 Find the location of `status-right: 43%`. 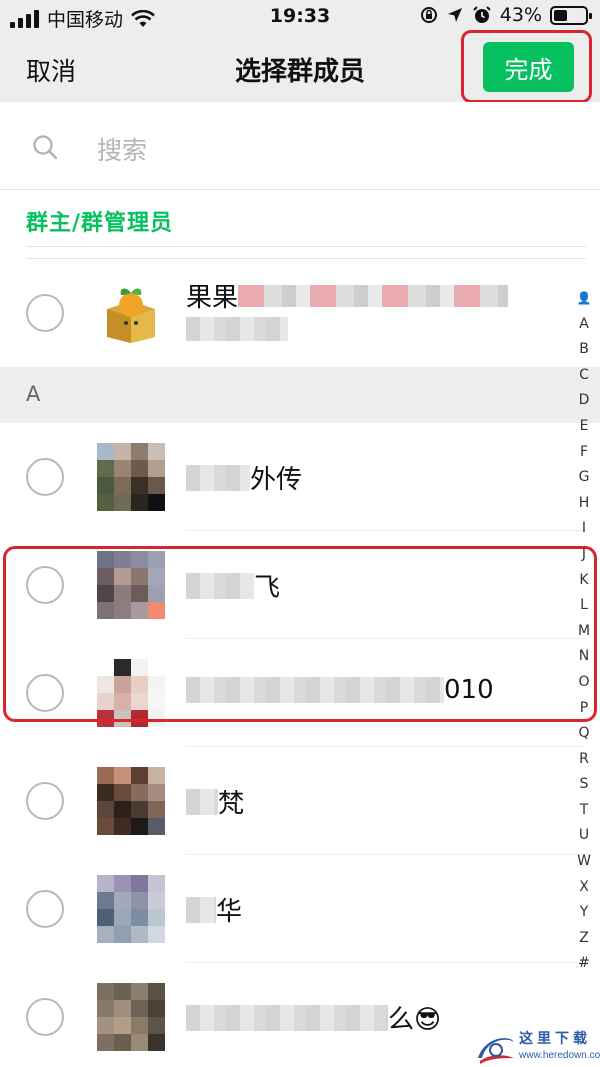

status-right: 43% is located at coordinates (506, 15).